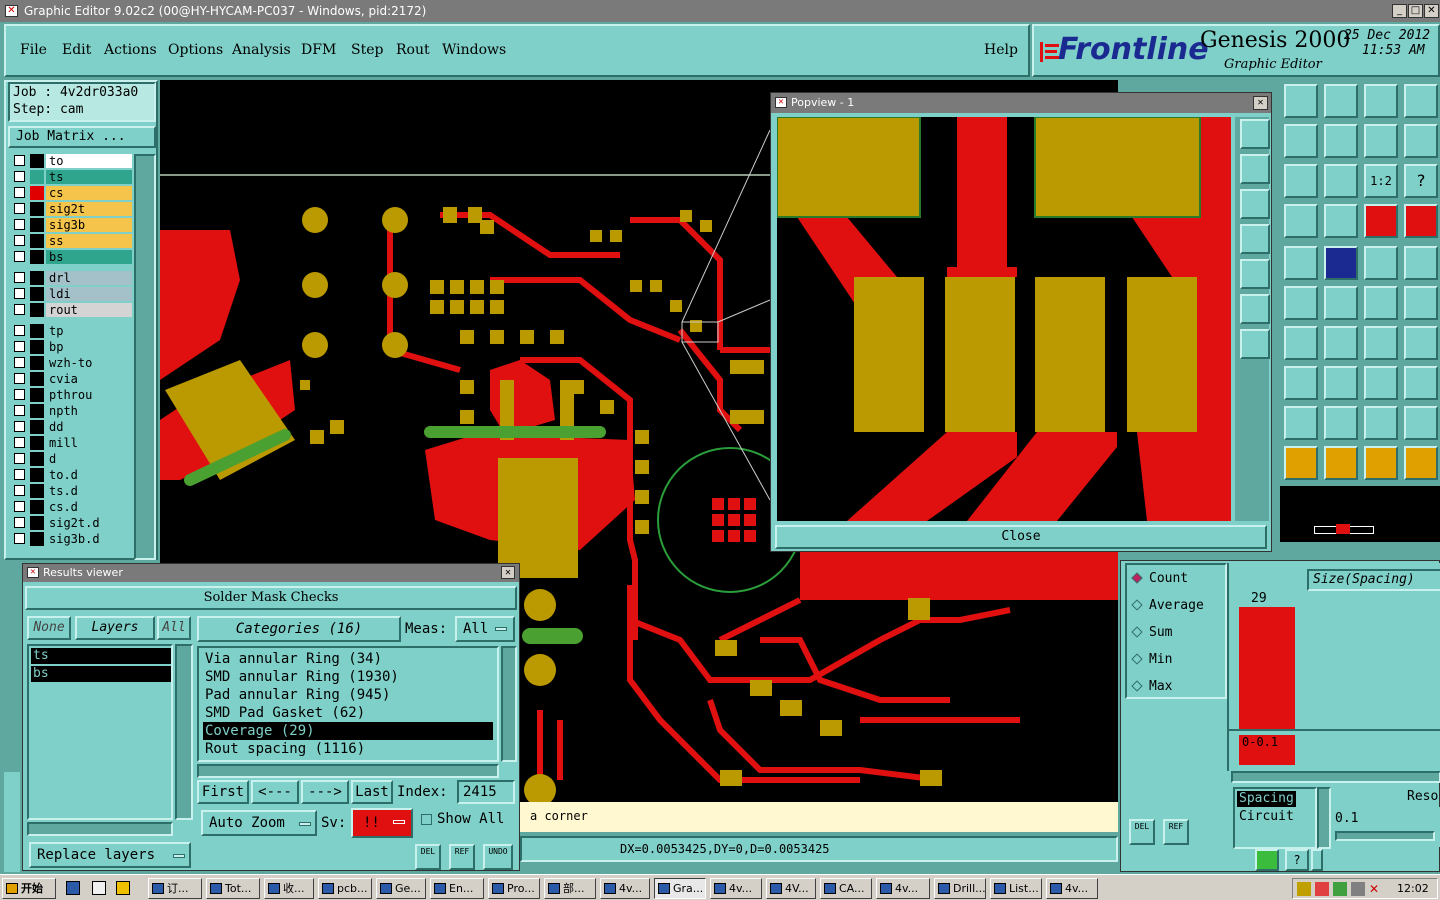  What do you see at coordinates (1431, 11) in the screenshot?
I see `close-button: ✕` at bounding box center [1431, 11].